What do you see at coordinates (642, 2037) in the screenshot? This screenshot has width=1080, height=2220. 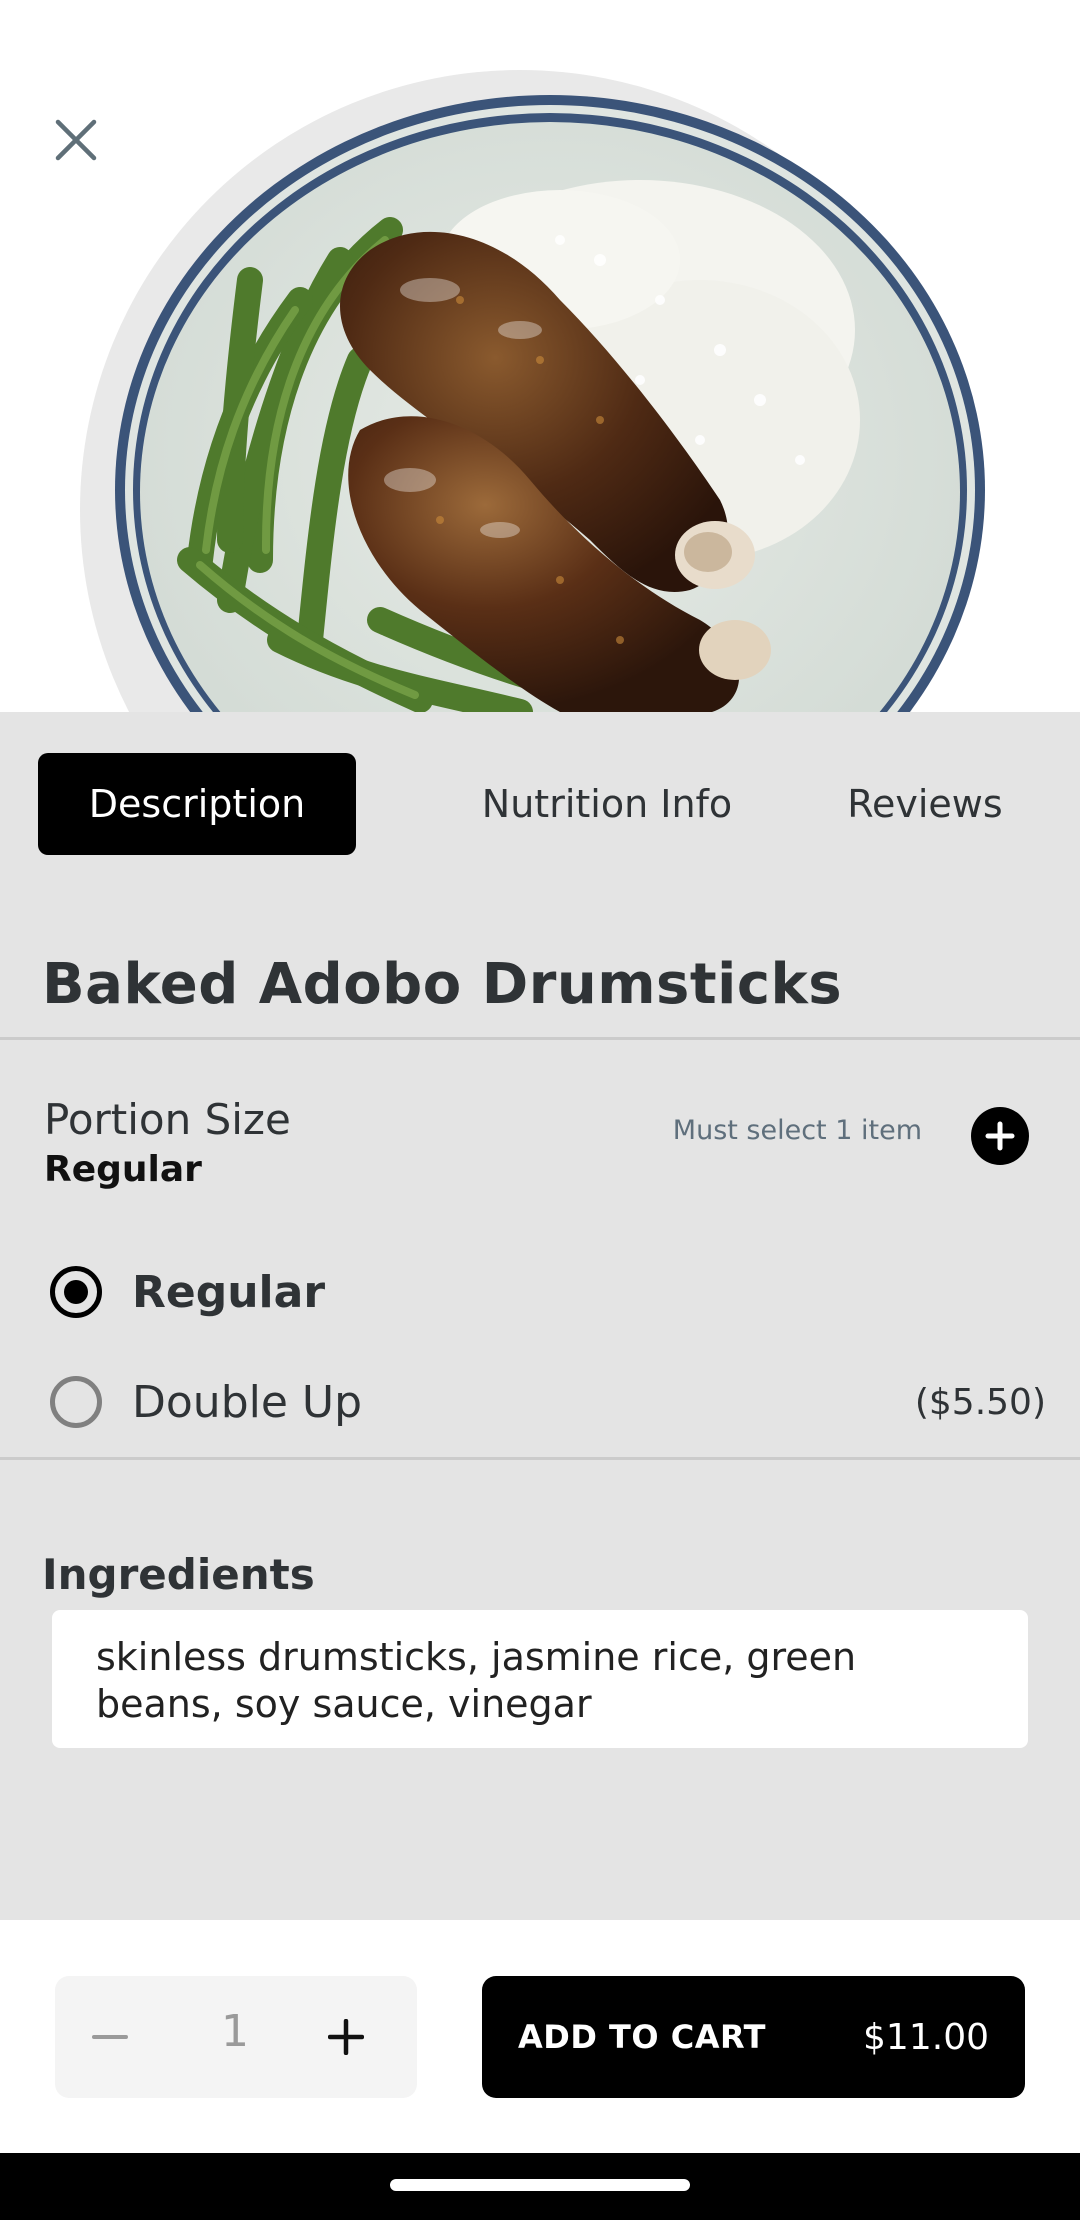 I see `add-to-cart-label: ADD TO CART` at bounding box center [642, 2037].